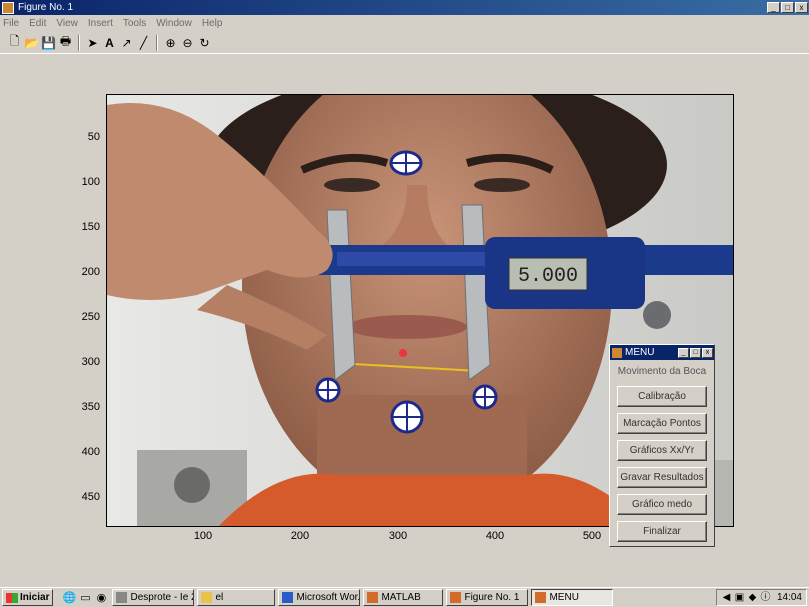 This screenshot has height=607, width=809. What do you see at coordinates (592, 536) in the screenshot?
I see `x-tick-label: 500` at bounding box center [592, 536].